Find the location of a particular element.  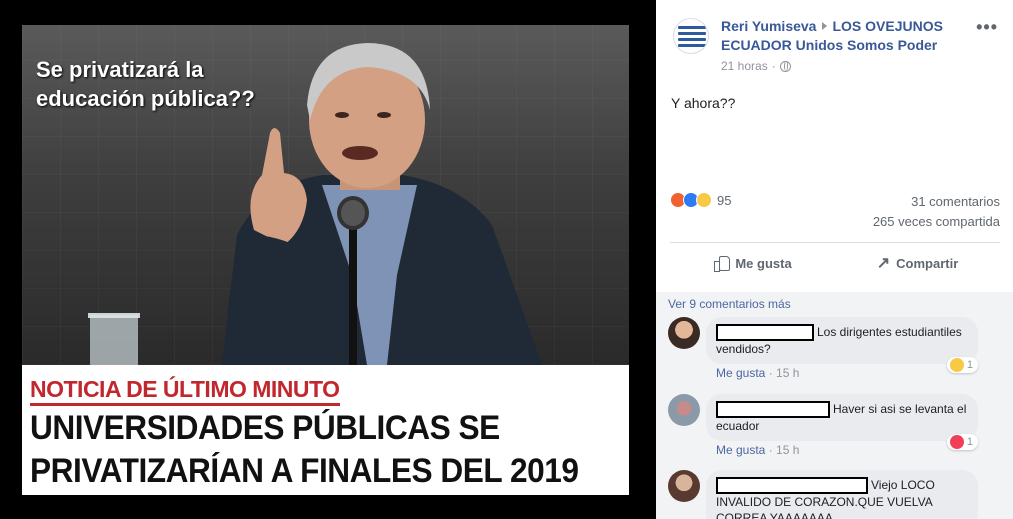

thumbs-up-icon is located at coordinates (722, 263).